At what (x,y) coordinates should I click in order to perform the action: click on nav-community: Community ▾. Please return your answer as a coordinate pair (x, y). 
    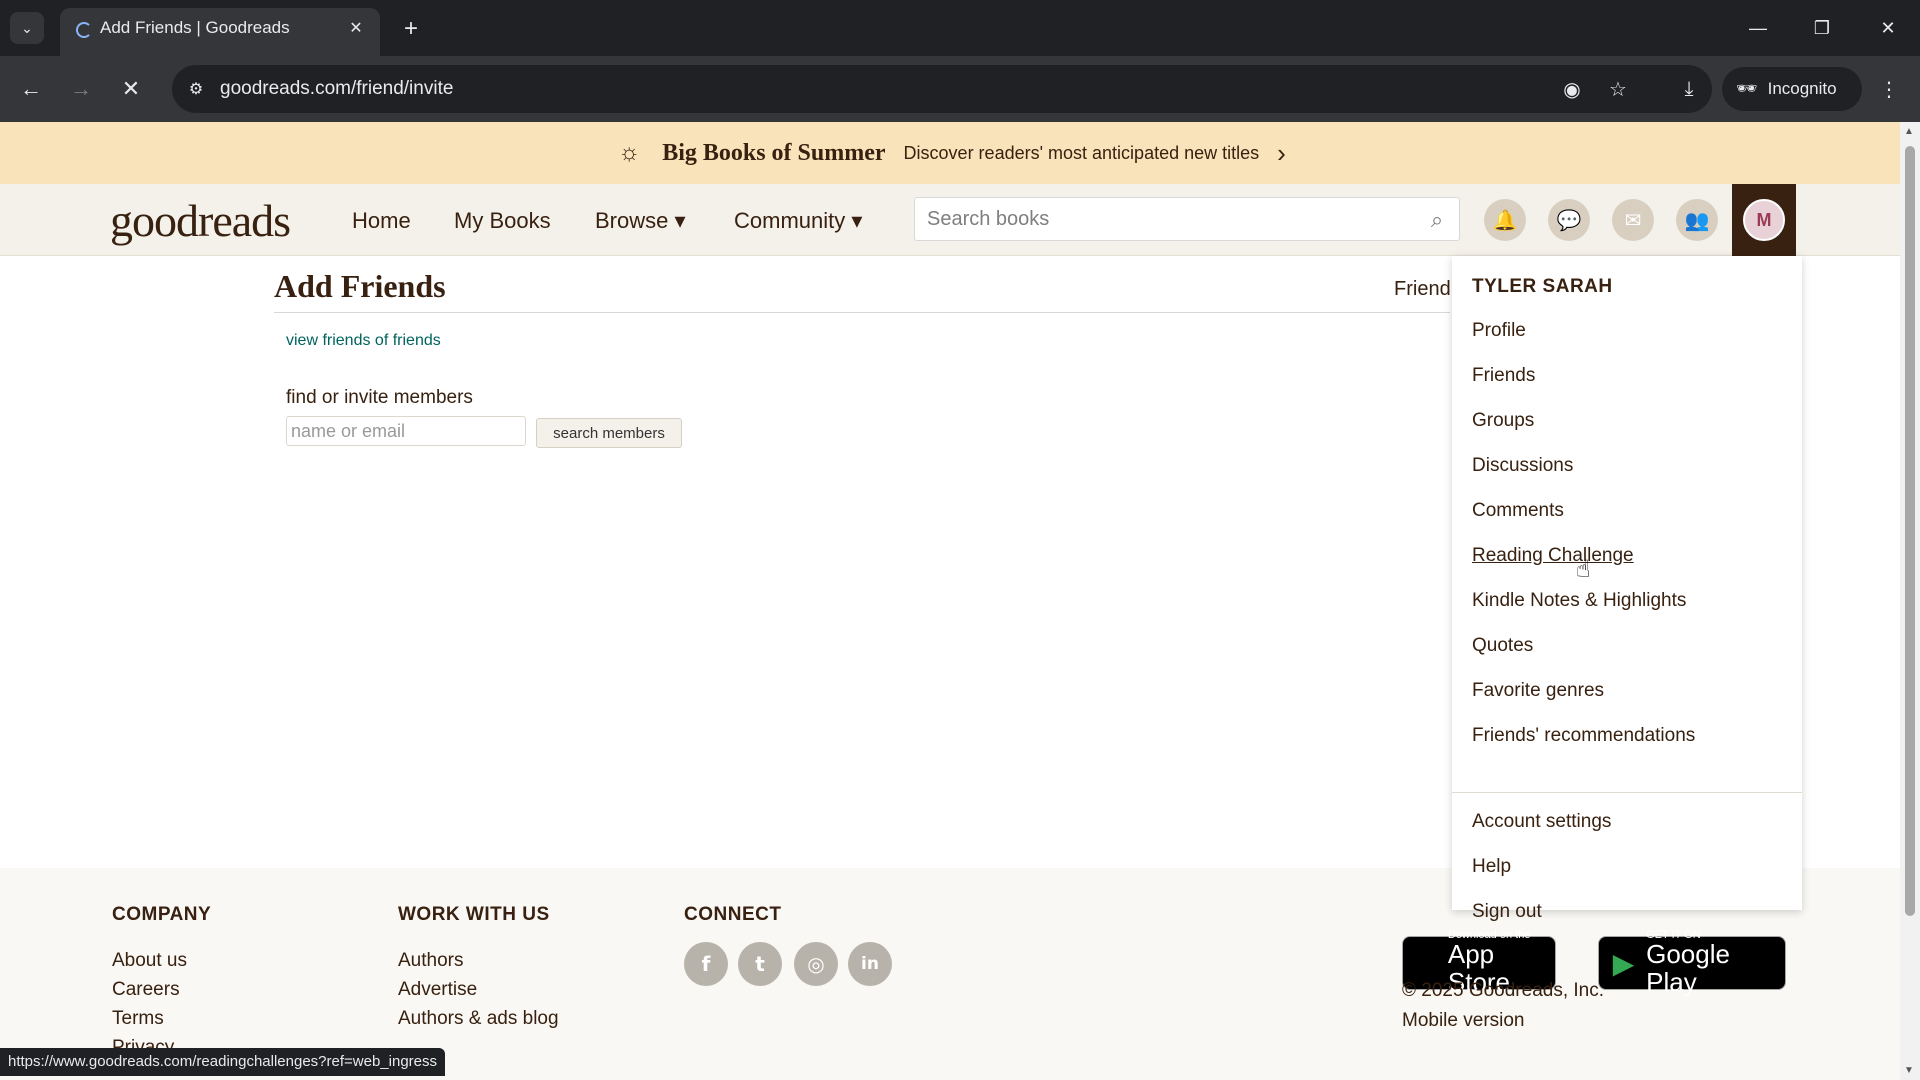
    Looking at the image, I should click on (798, 221).